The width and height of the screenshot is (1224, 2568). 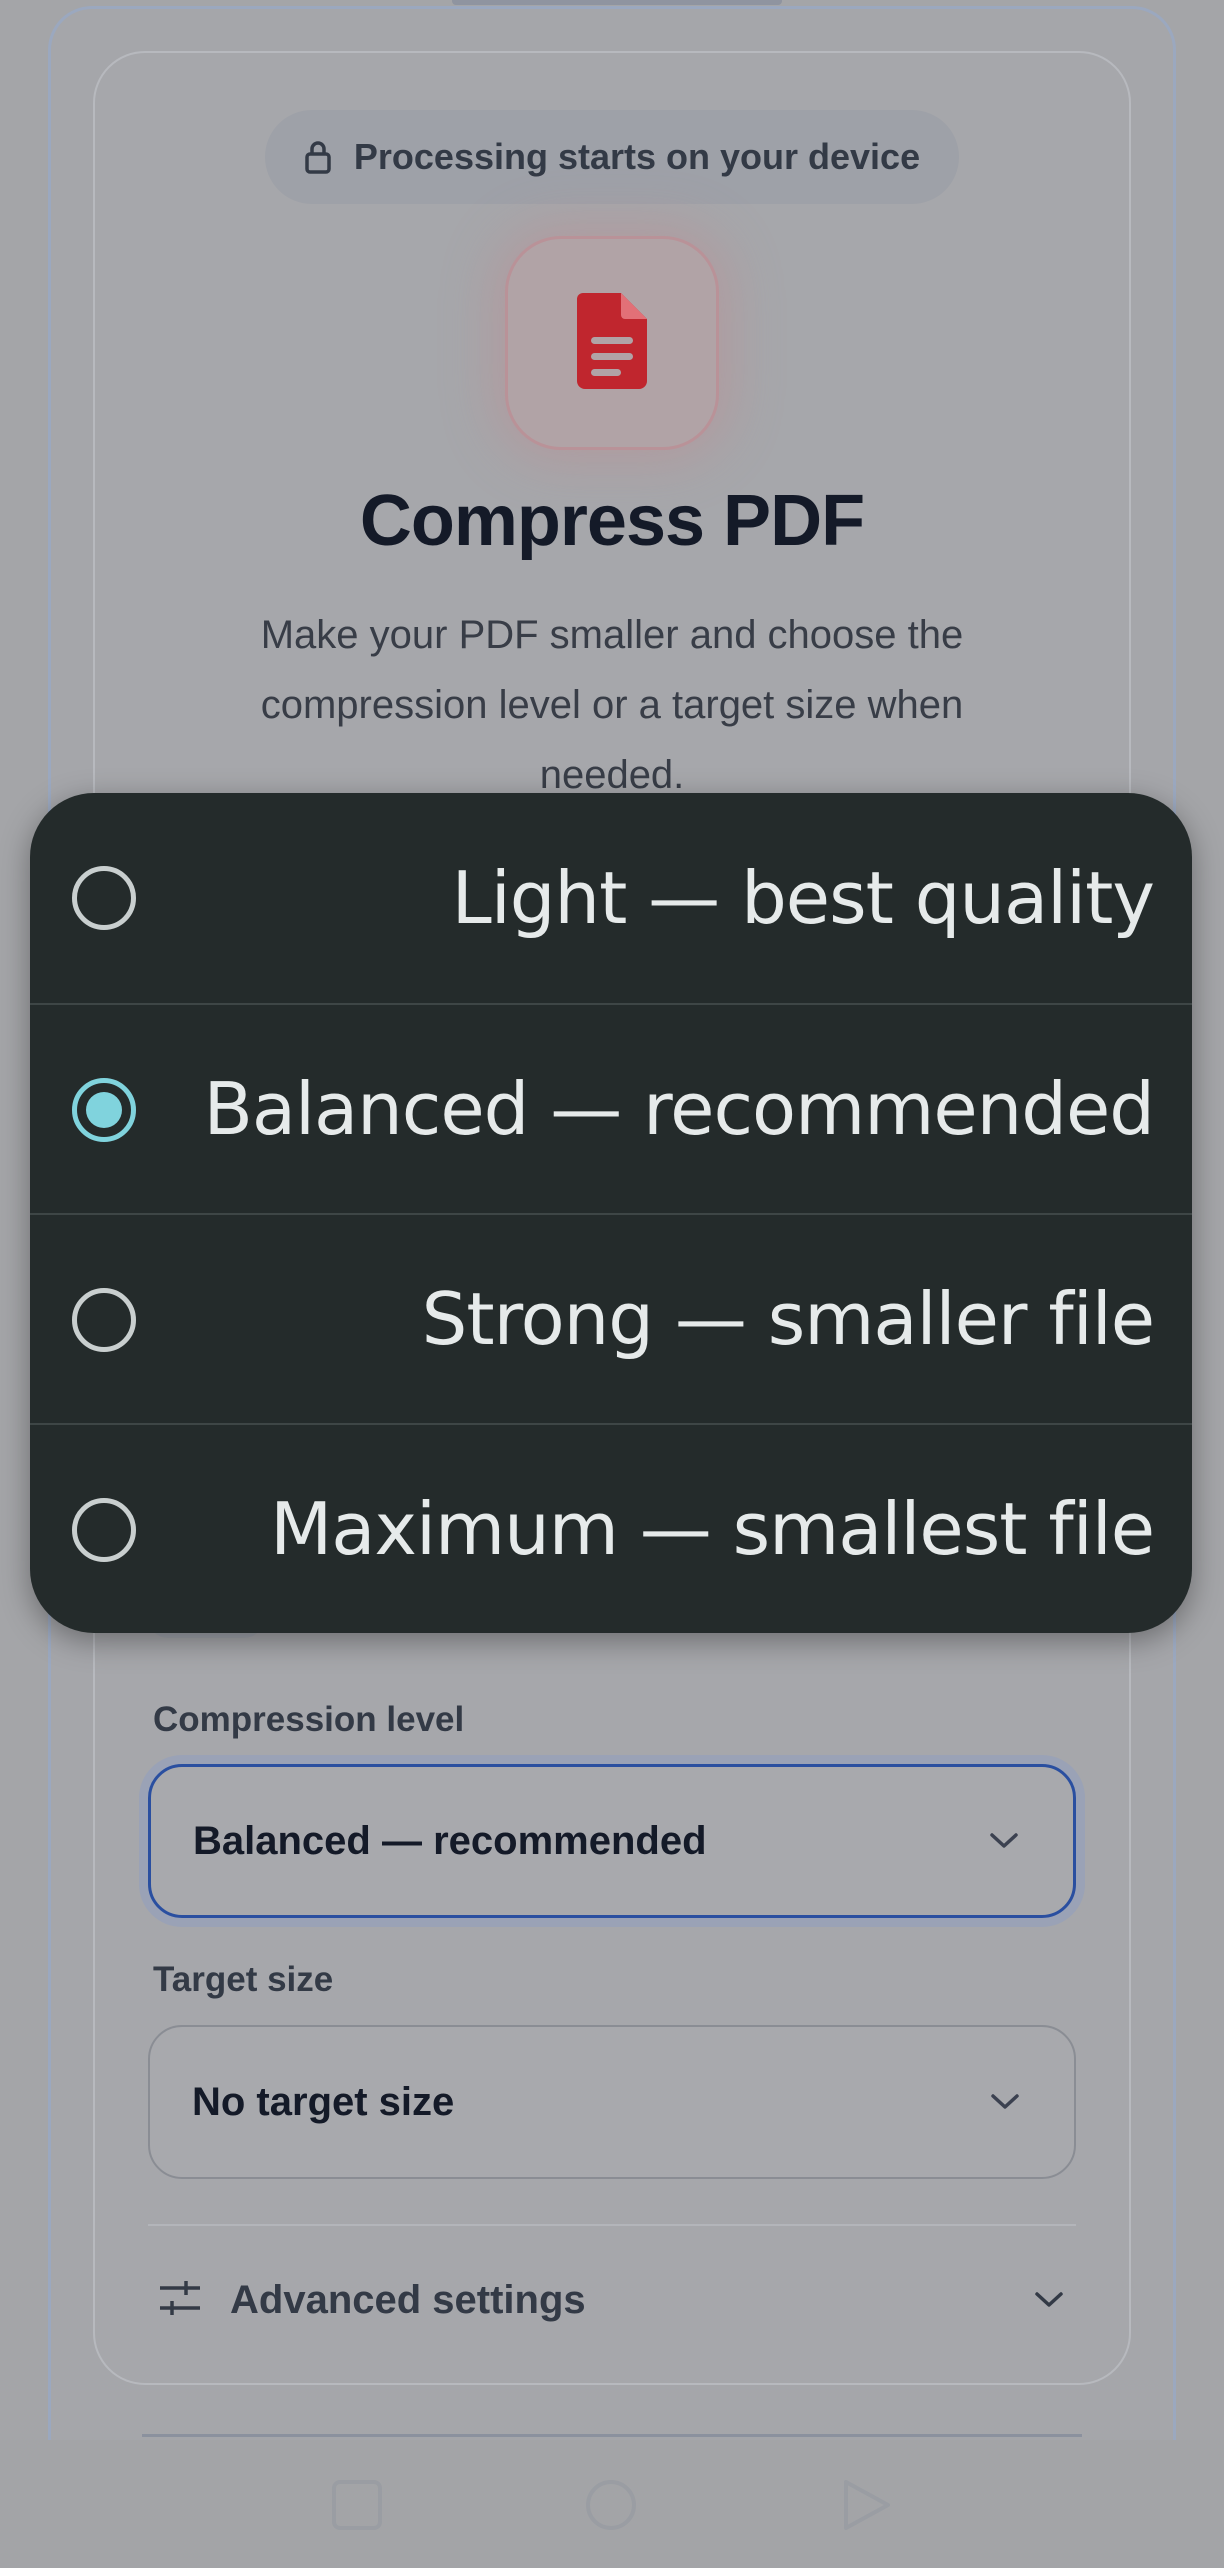 What do you see at coordinates (679, 1109) in the screenshot?
I see `menu-option-label: Balanced — recommended` at bounding box center [679, 1109].